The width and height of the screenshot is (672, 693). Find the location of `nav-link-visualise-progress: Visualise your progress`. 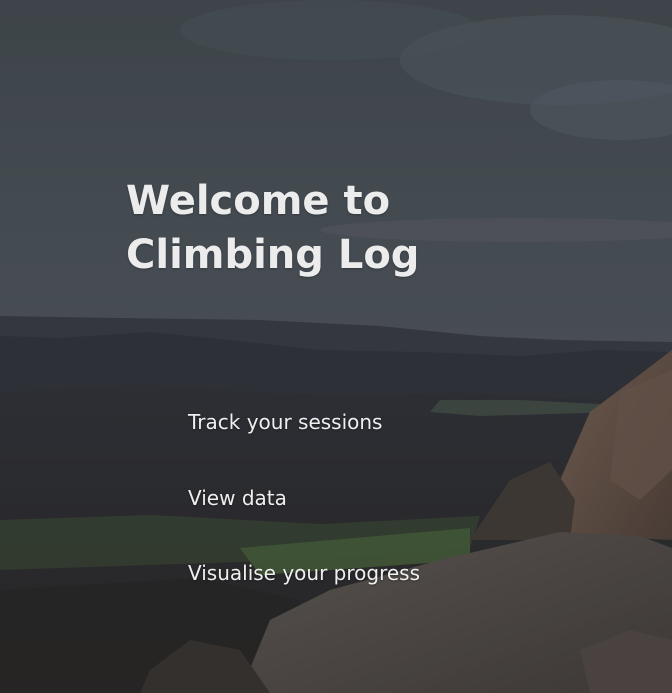

nav-link-visualise-progress: Visualise your progress is located at coordinates (304, 573).